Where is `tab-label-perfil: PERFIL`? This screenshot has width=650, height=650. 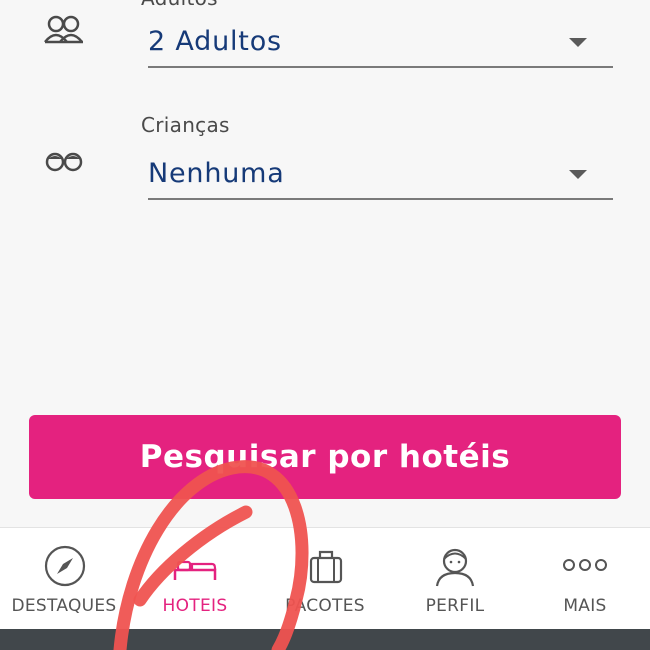
tab-label-perfil: PERFIL is located at coordinates (455, 606).